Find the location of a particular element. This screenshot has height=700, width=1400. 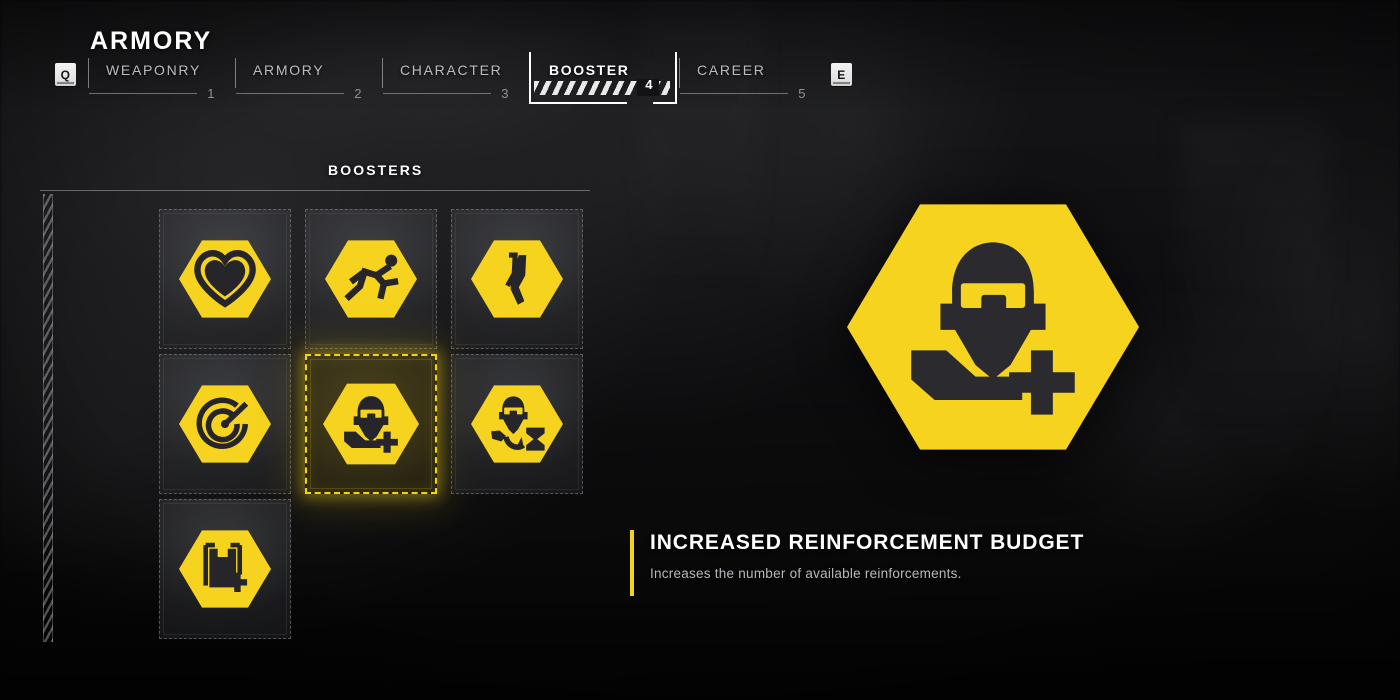

tab-number: 5 is located at coordinates (802, 93).